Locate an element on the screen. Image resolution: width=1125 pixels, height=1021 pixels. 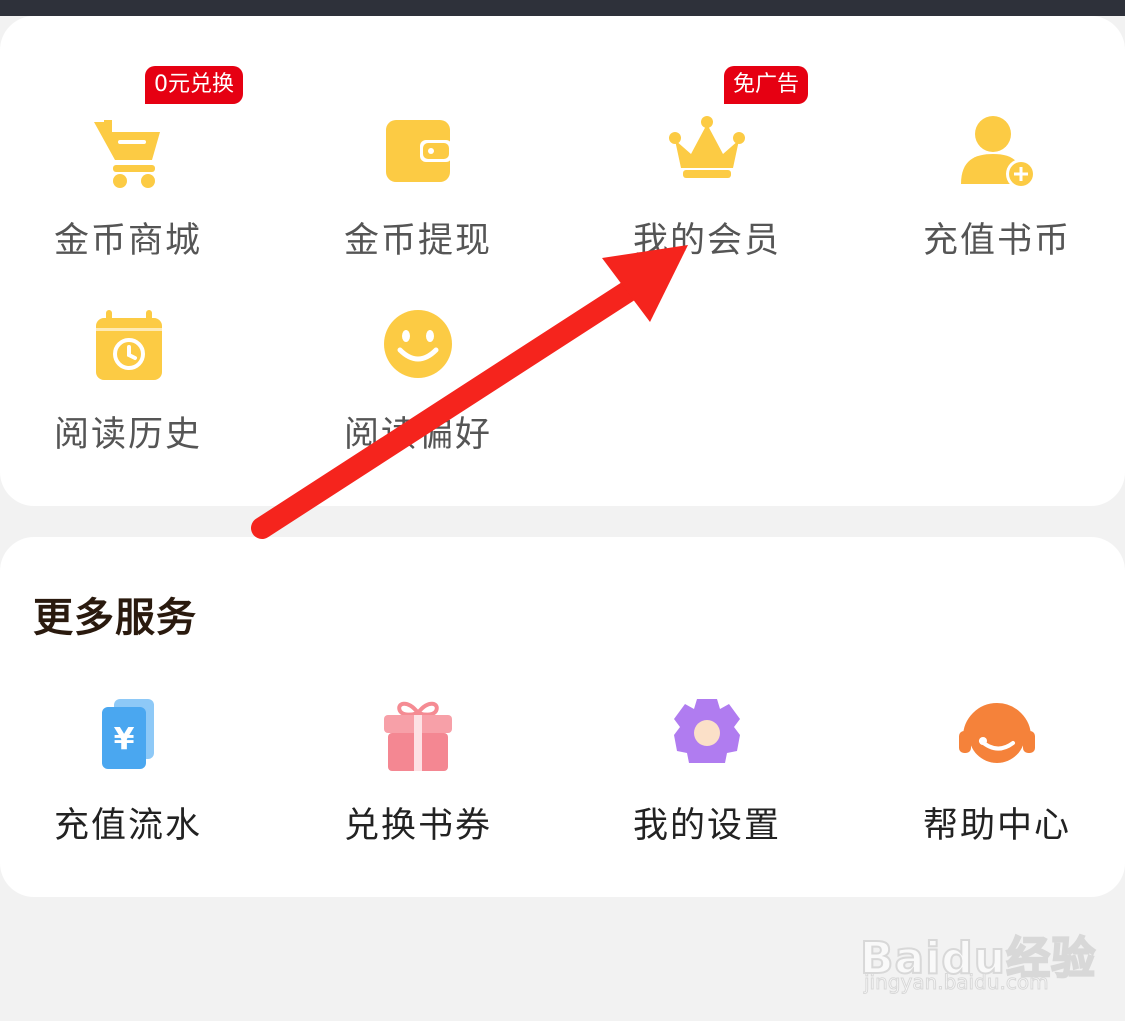
section-title: 更多服务 is located at coordinates (115, 618).